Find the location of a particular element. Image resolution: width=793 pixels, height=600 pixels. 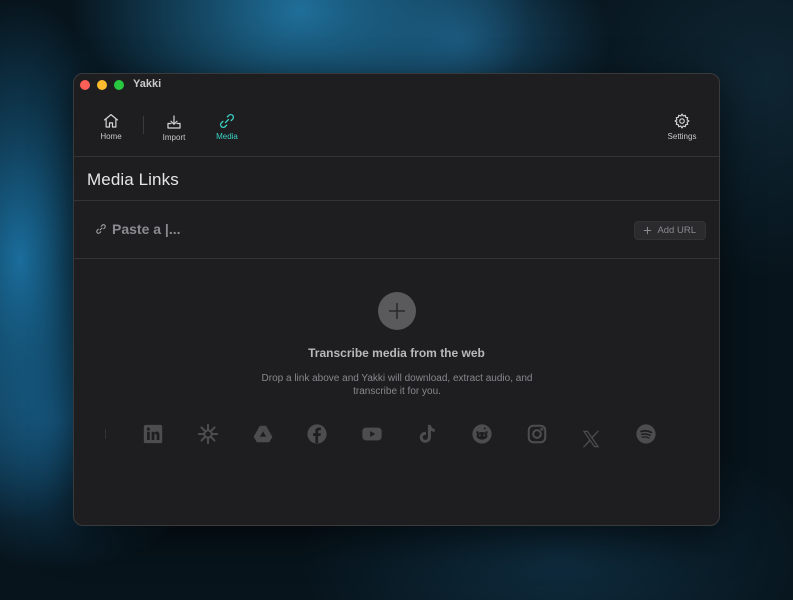

url-input is located at coordinates (262, 229).